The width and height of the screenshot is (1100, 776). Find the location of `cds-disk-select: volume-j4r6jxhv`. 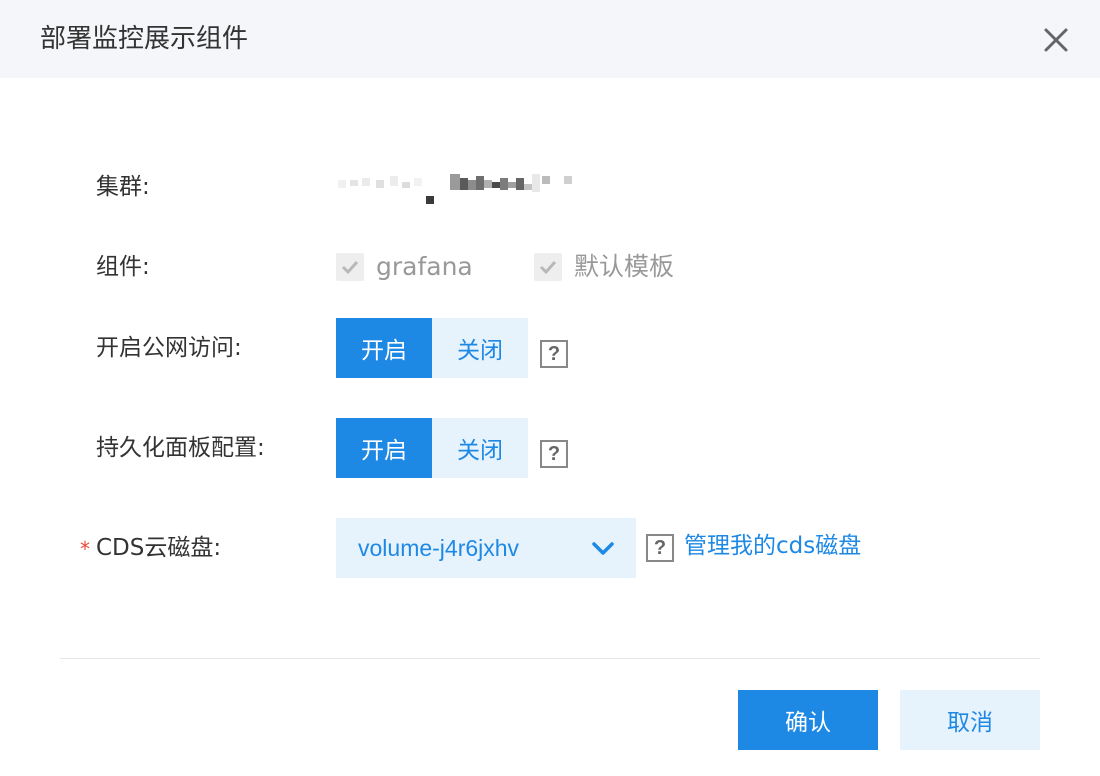

cds-disk-select: volume-j4r6jxhv is located at coordinates (486, 548).